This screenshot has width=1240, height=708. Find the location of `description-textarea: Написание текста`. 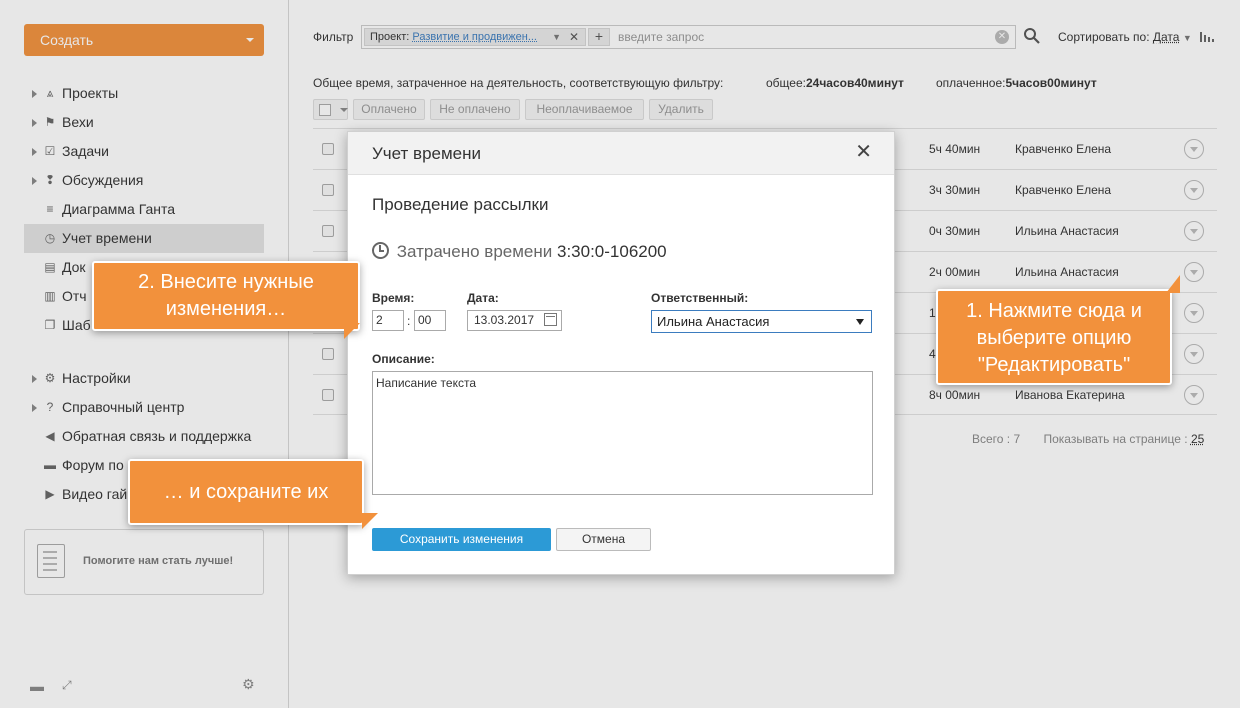

description-textarea: Написание текста is located at coordinates (622, 433).